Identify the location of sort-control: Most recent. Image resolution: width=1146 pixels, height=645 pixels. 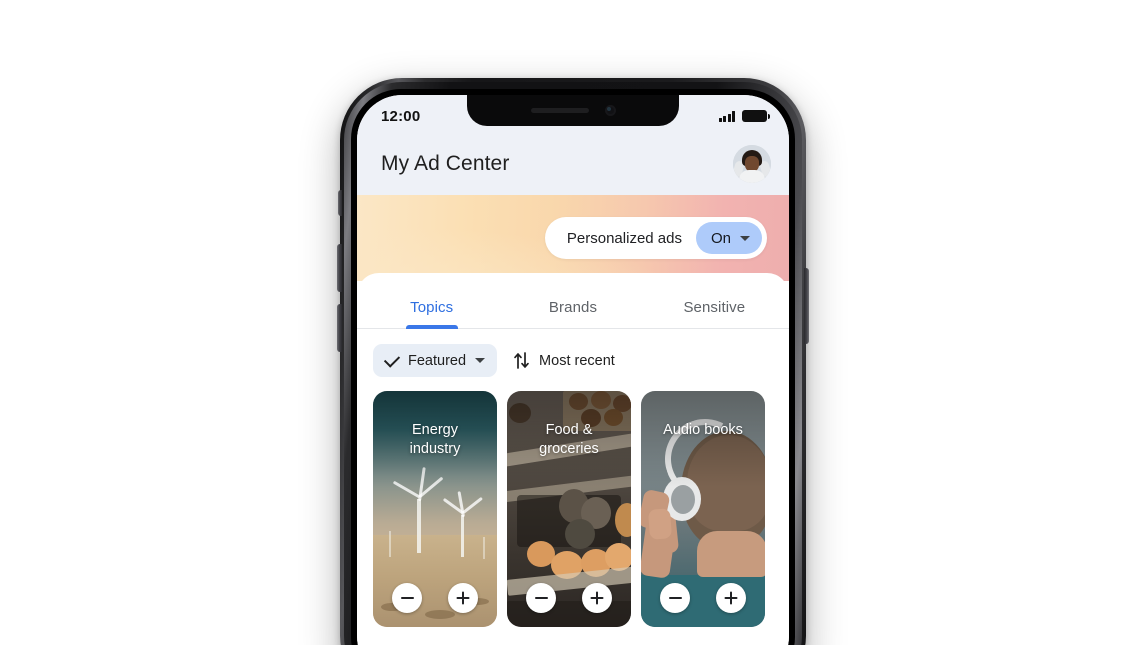
(564, 360).